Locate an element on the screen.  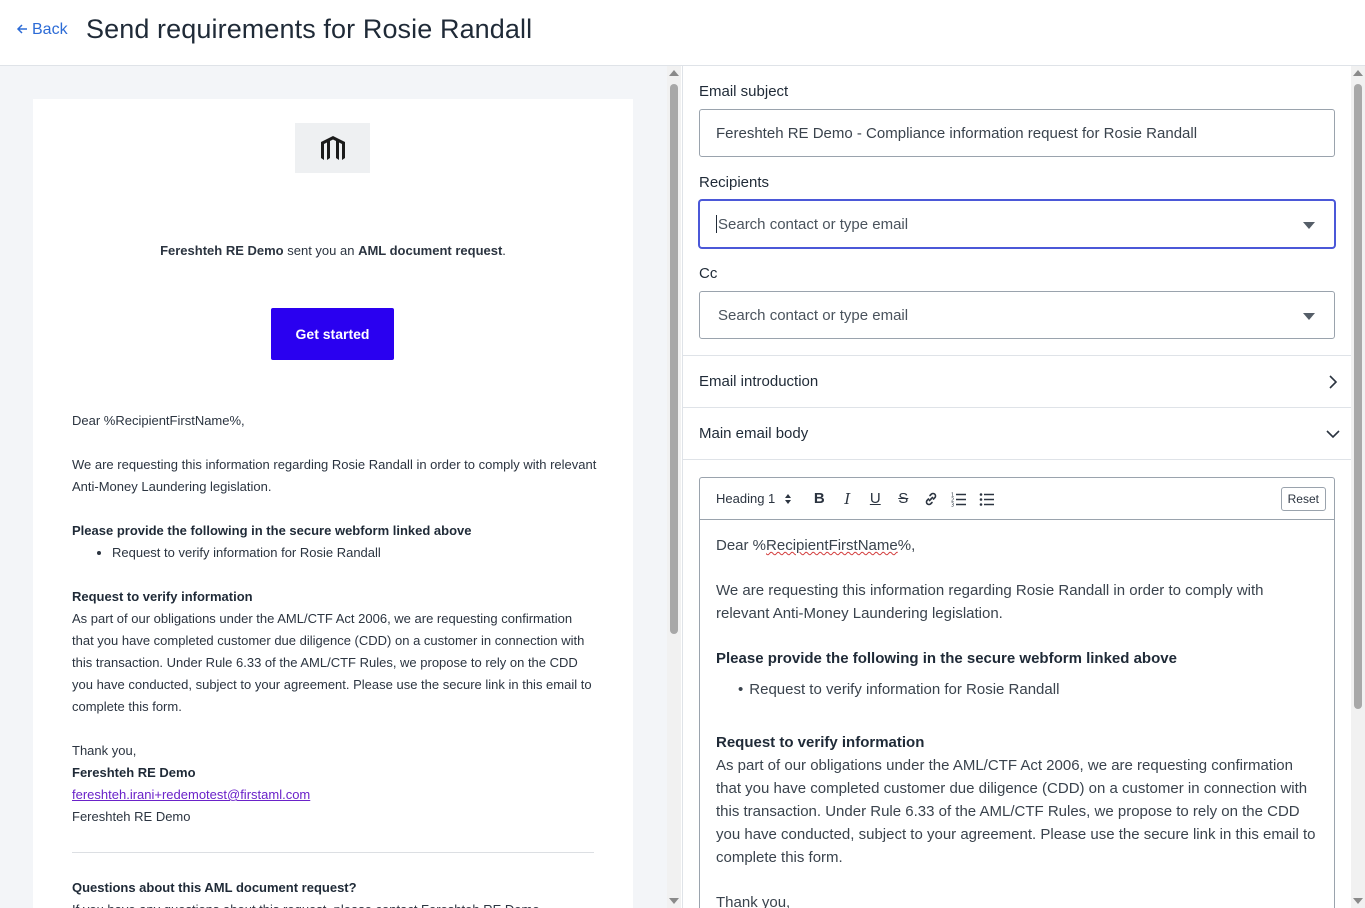
link-icon is located at coordinates (931, 498).